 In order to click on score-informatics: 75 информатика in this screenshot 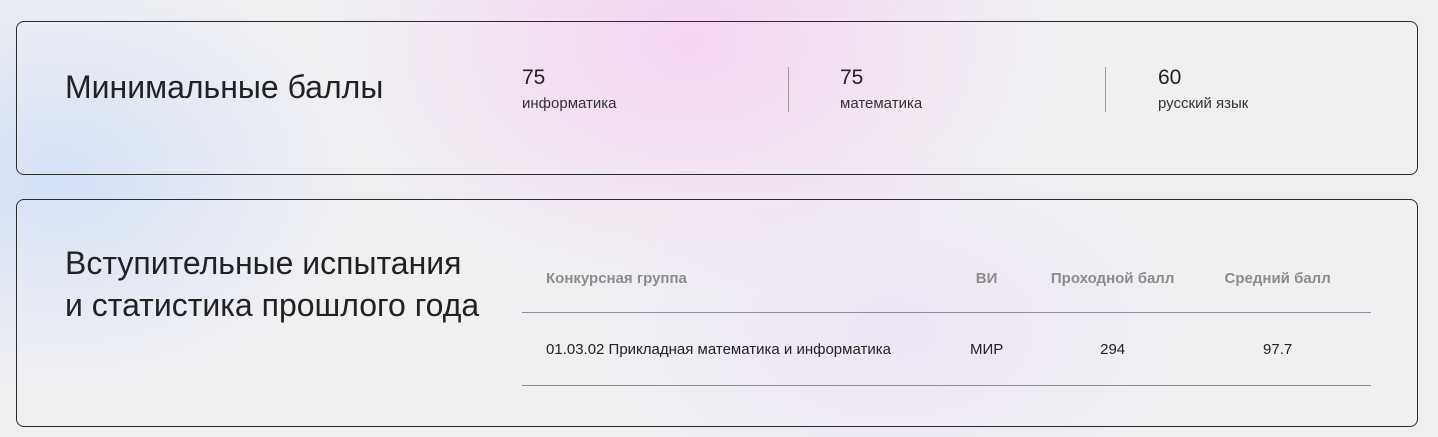, I will do `click(642, 89)`.